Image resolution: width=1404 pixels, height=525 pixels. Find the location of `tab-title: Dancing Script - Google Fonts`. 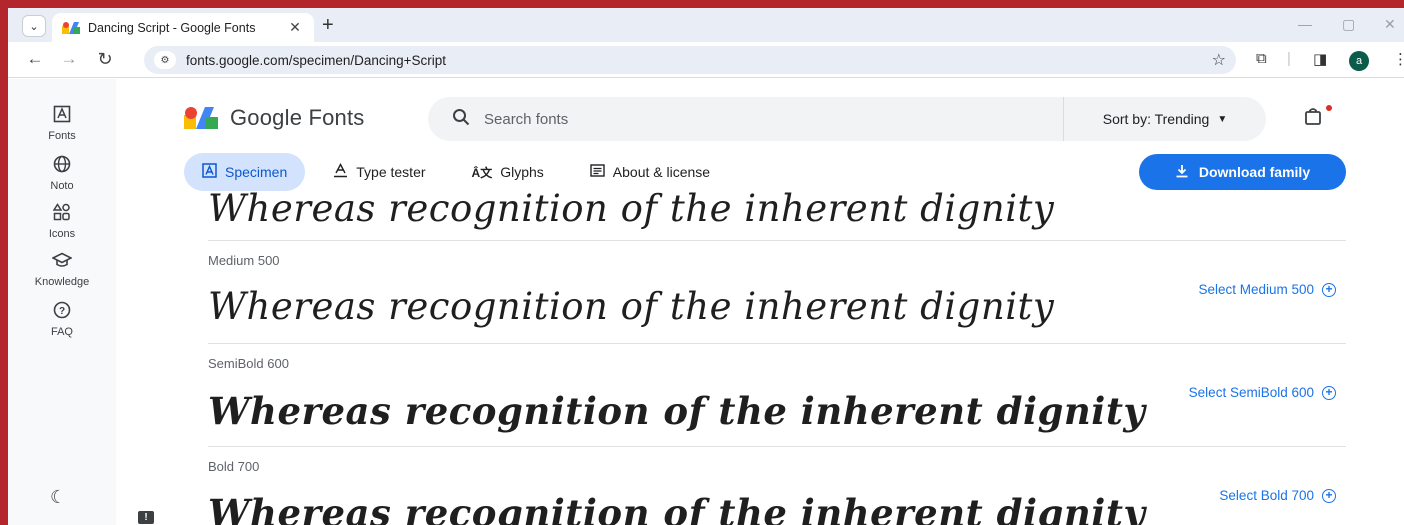

tab-title: Dancing Script - Google Fonts is located at coordinates (172, 27).